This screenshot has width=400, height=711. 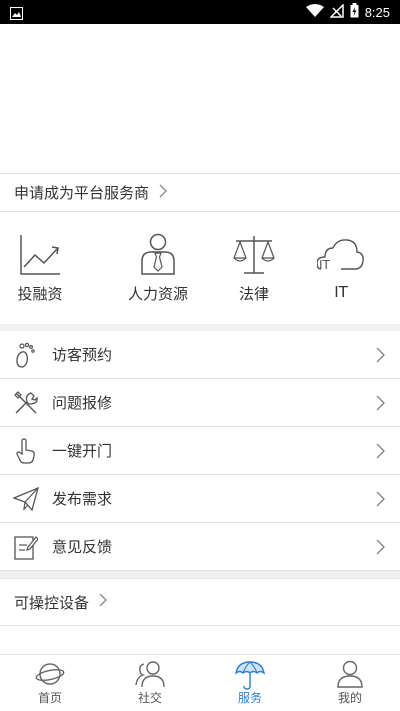 What do you see at coordinates (200, 355) in the screenshot?
I see `list-item-visitor: 访客预约` at bounding box center [200, 355].